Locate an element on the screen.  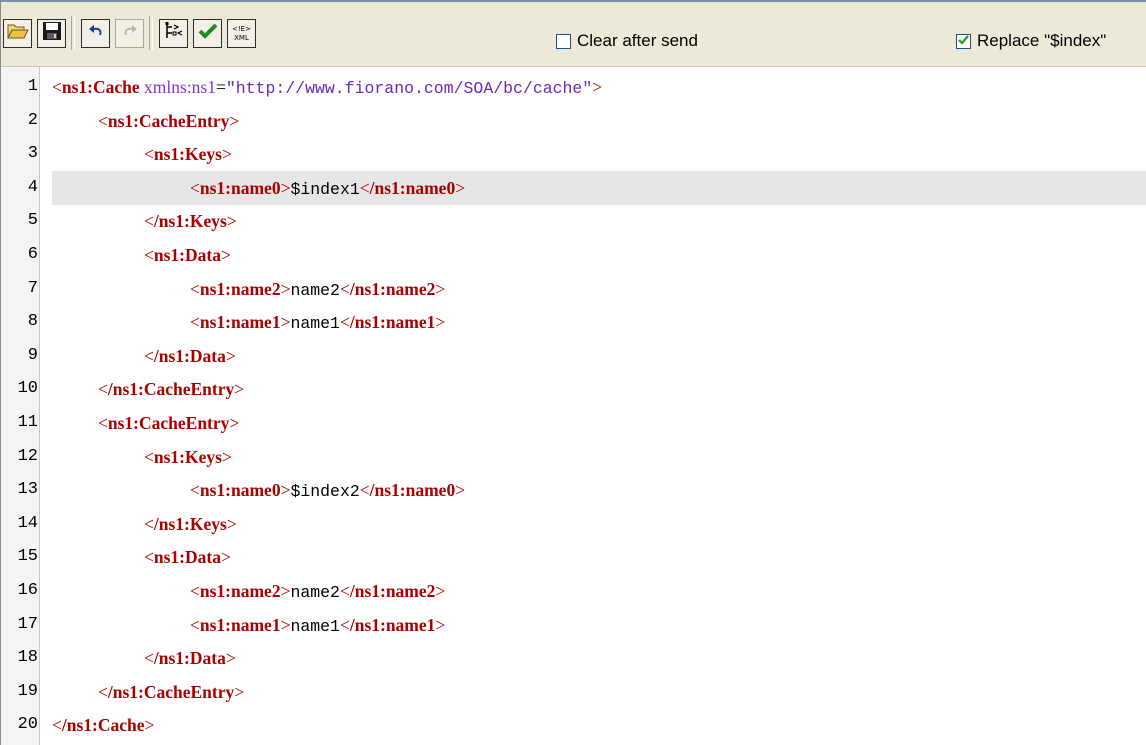
dtd-xml-icon: <!E> XML is located at coordinates (241, 34).